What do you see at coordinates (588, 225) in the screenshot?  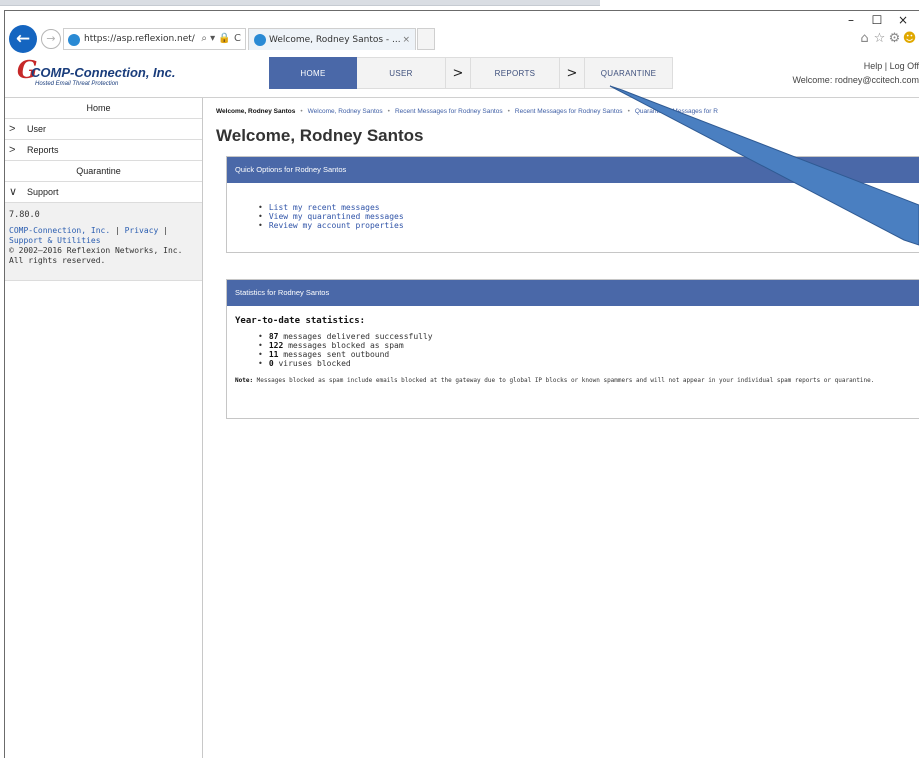 I see `review-account-link: Review my account properties` at bounding box center [588, 225].